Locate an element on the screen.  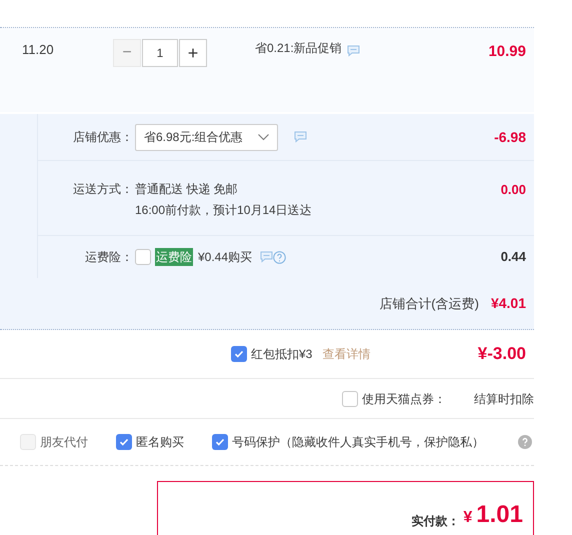
shop-total: ¥4.01 is located at coordinates (508, 303).